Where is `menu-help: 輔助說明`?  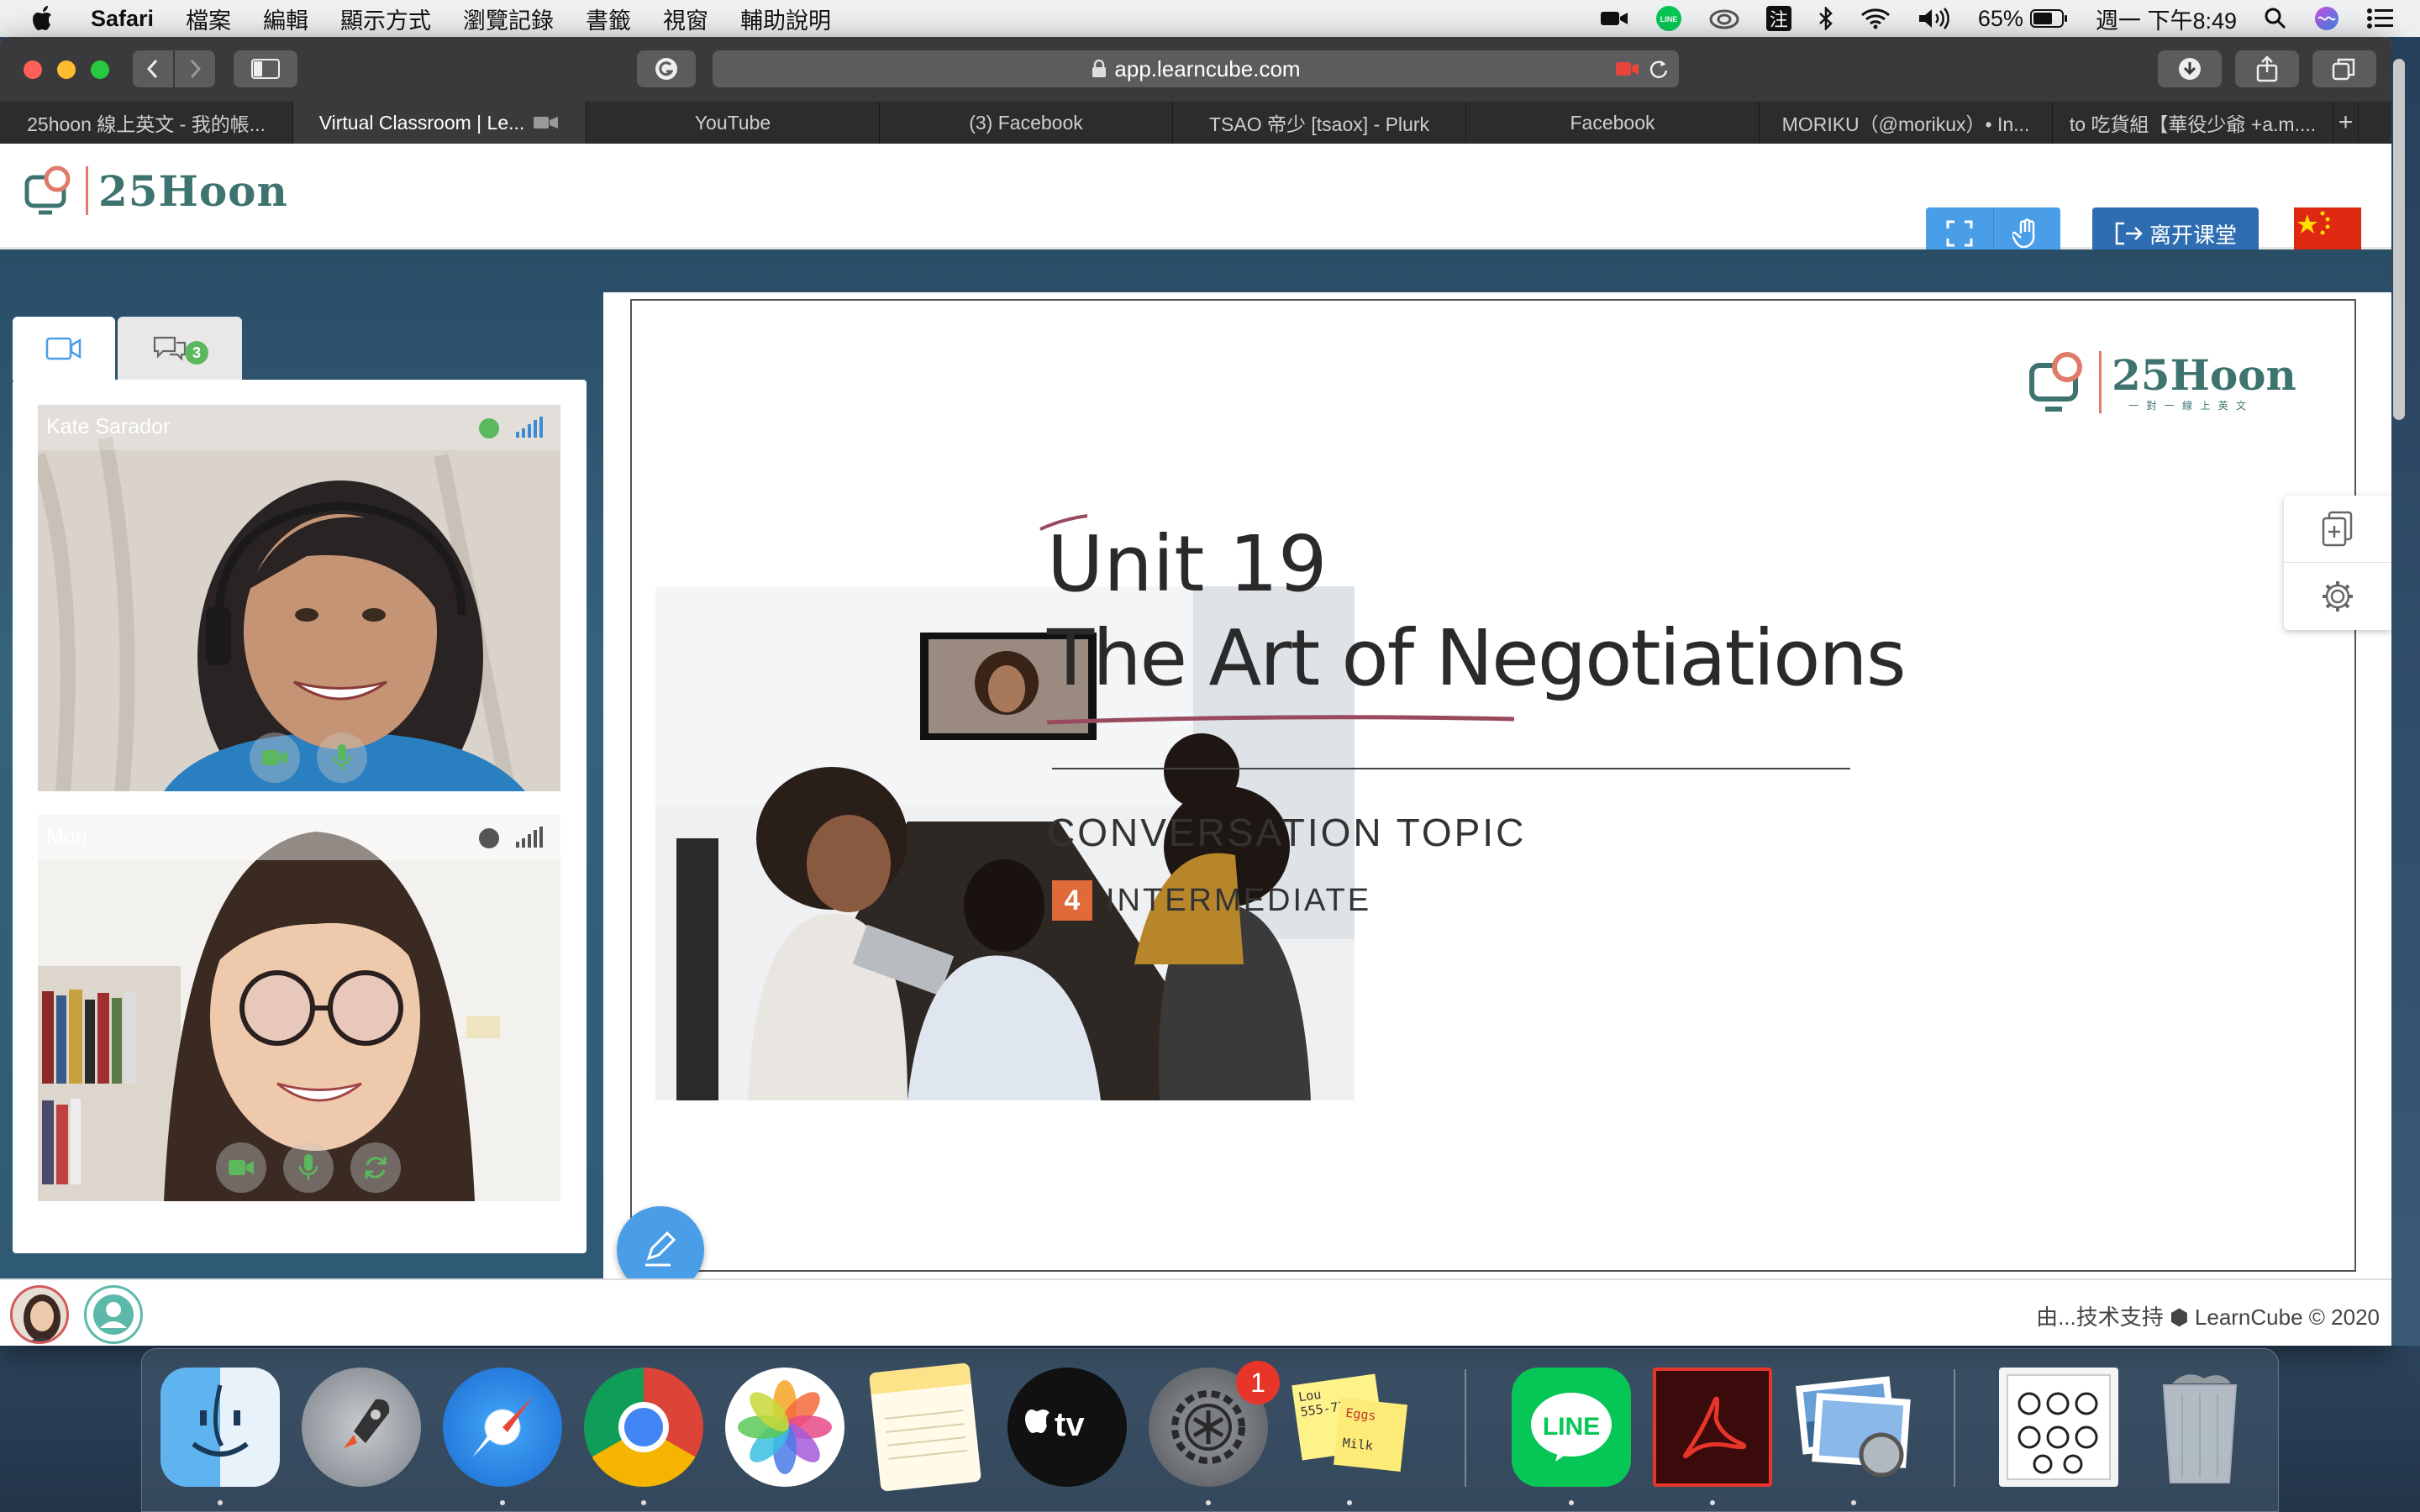
menu-help: 輔助說明 is located at coordinates (785, 19).